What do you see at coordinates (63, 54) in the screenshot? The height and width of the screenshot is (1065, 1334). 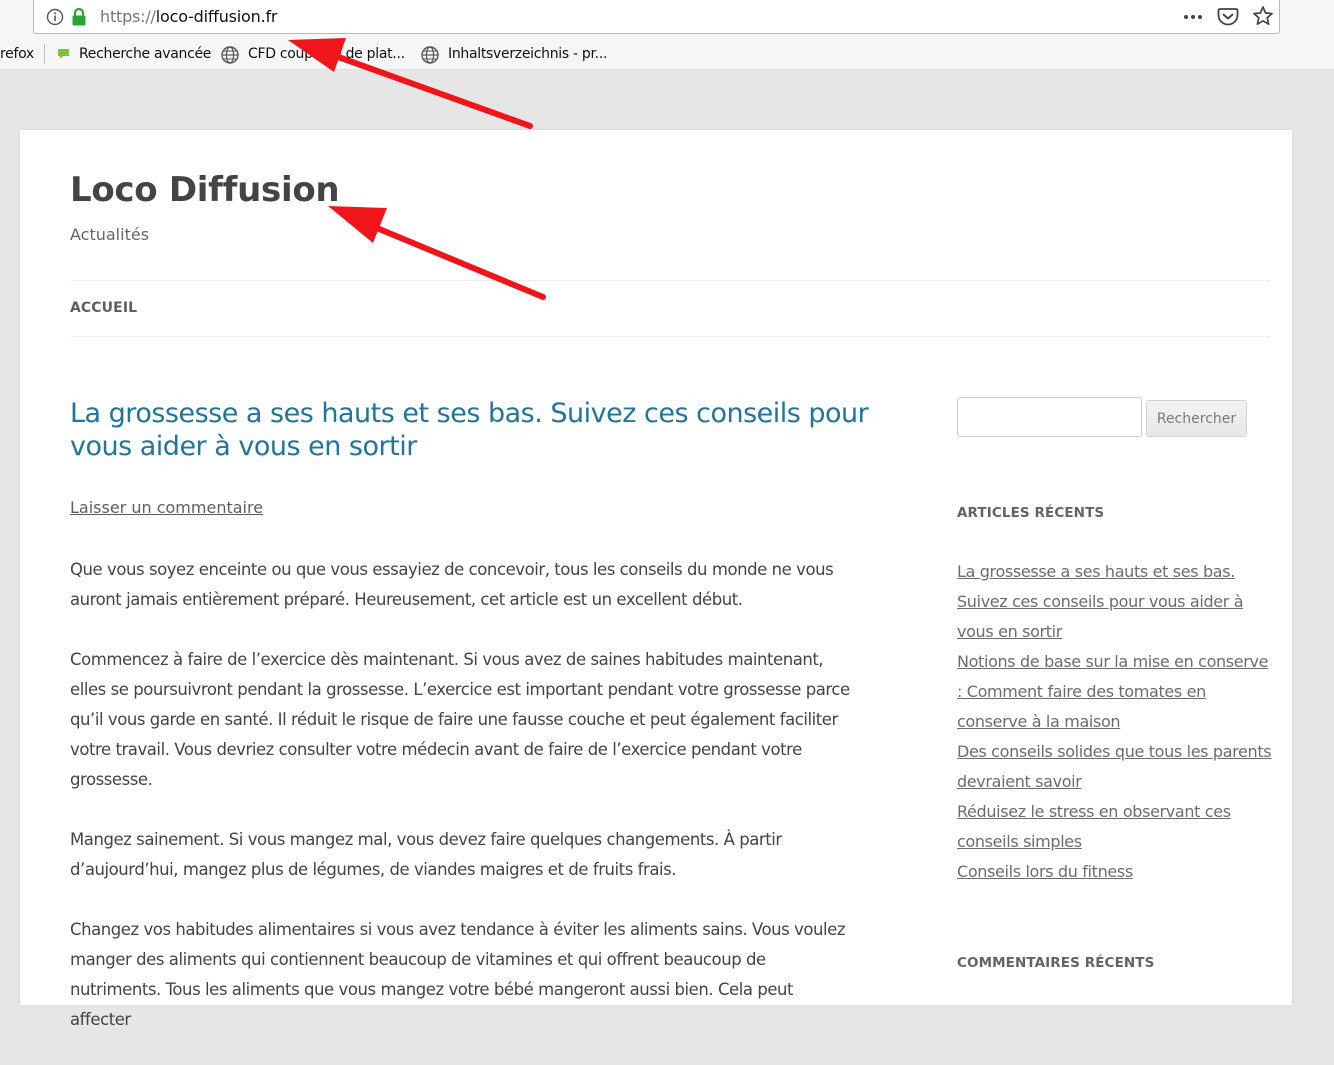 I see `speech-bubble-icon` at bounding box center [63, 54].